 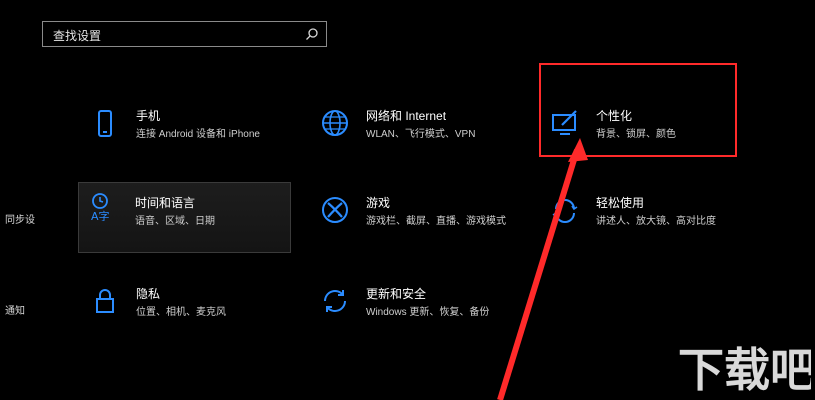 I want to click on xbox-icon, so click(x=335, y=210).